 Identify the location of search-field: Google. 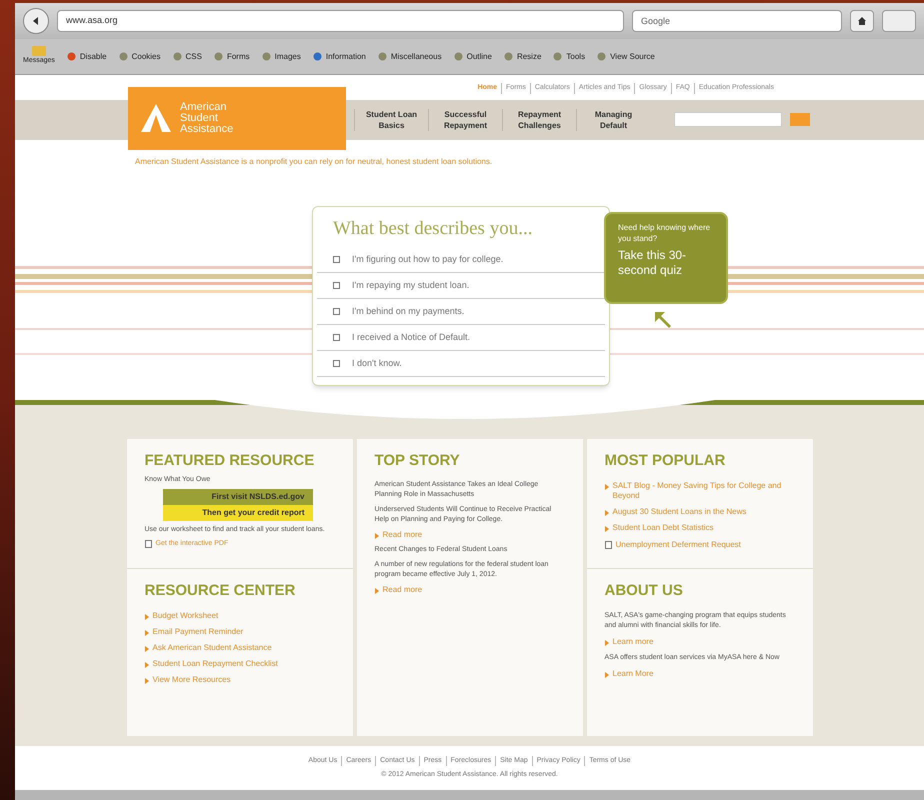
(737, 21).